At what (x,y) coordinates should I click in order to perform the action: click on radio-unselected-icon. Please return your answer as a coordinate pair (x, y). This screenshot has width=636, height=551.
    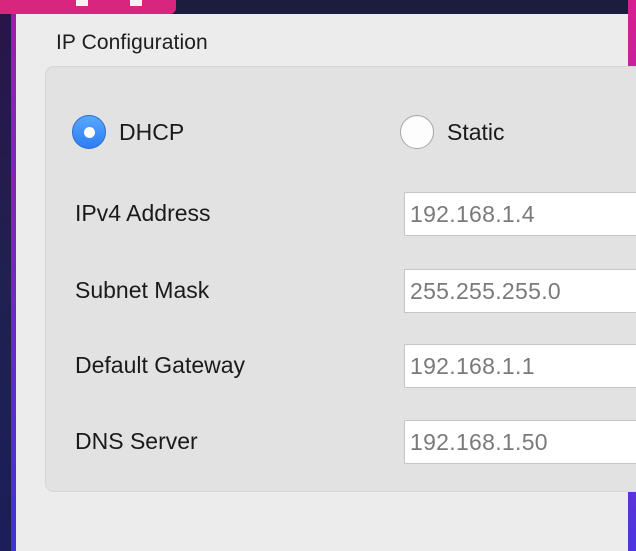
    Looking at the image, I should click on (417, 132).